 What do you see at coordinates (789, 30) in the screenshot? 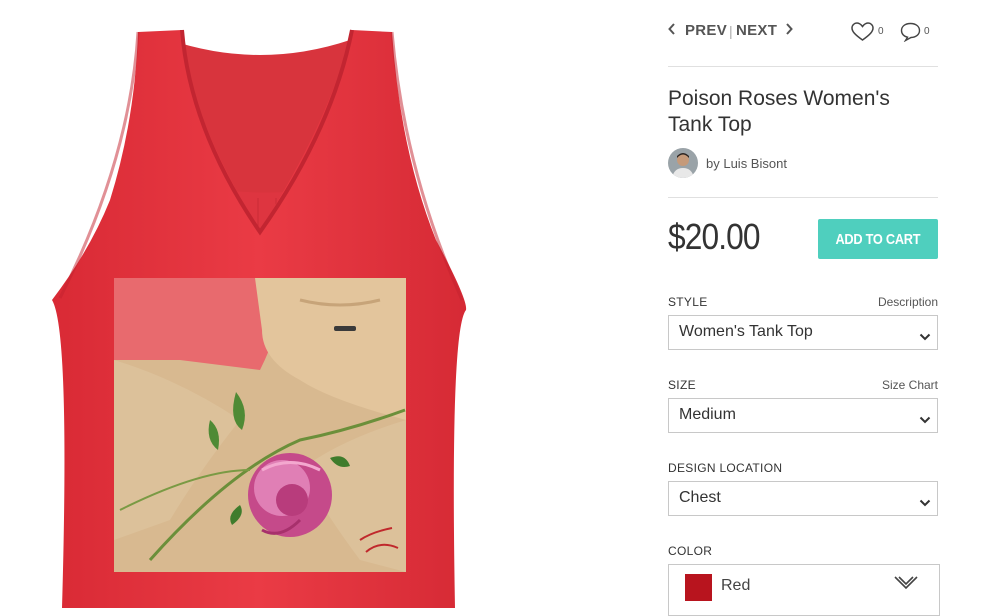
I see `chevron-right-icon` at bounding box center [789, 30].